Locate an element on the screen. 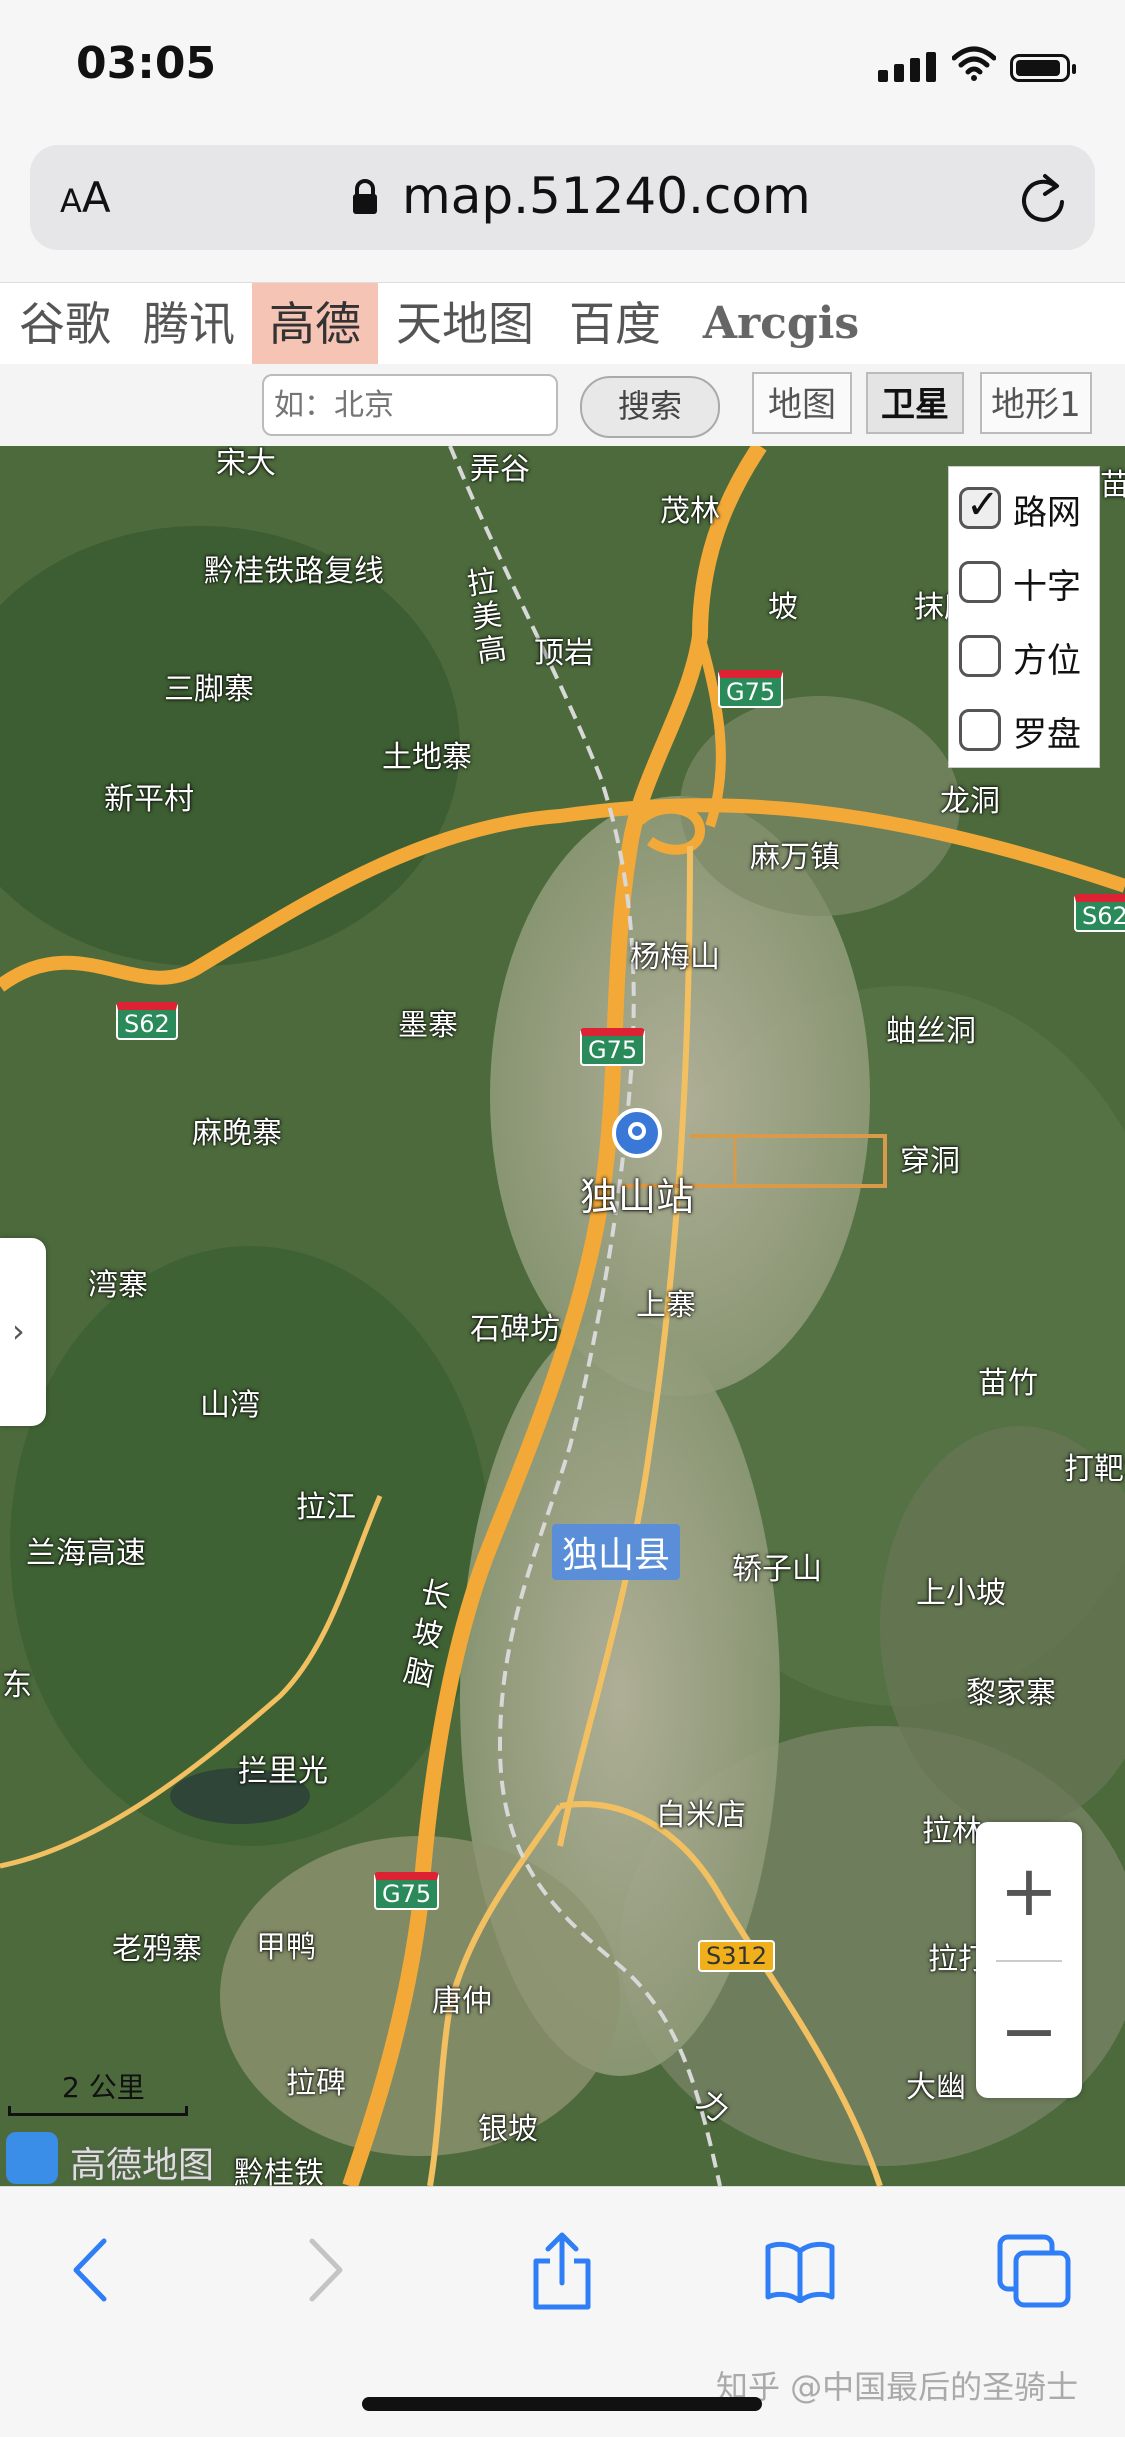 The height and width of the screenshot is (2437, 1125). place-label: 苗 is located at coordinates (1112, 485).